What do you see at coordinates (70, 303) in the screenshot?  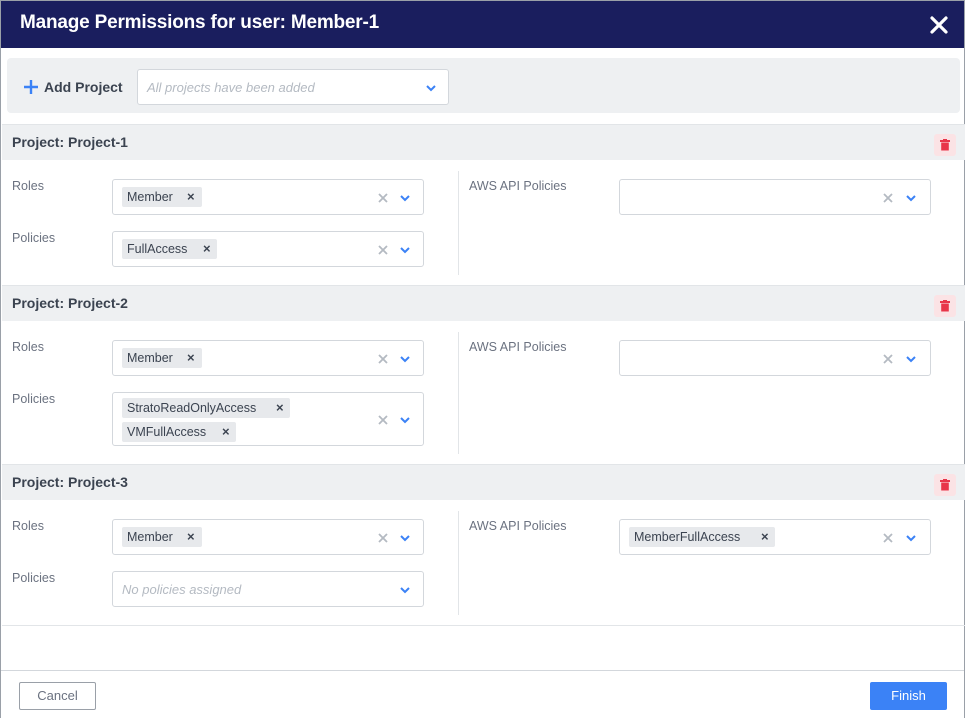 I see `project-title: Project: Project-2` at bounding box center [70, 303].